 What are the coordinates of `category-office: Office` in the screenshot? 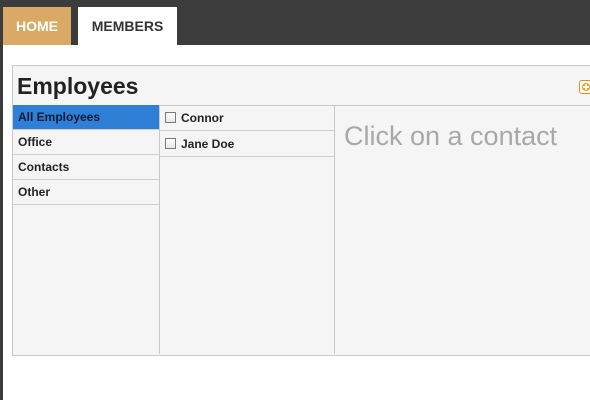 It's located at (86, 142).